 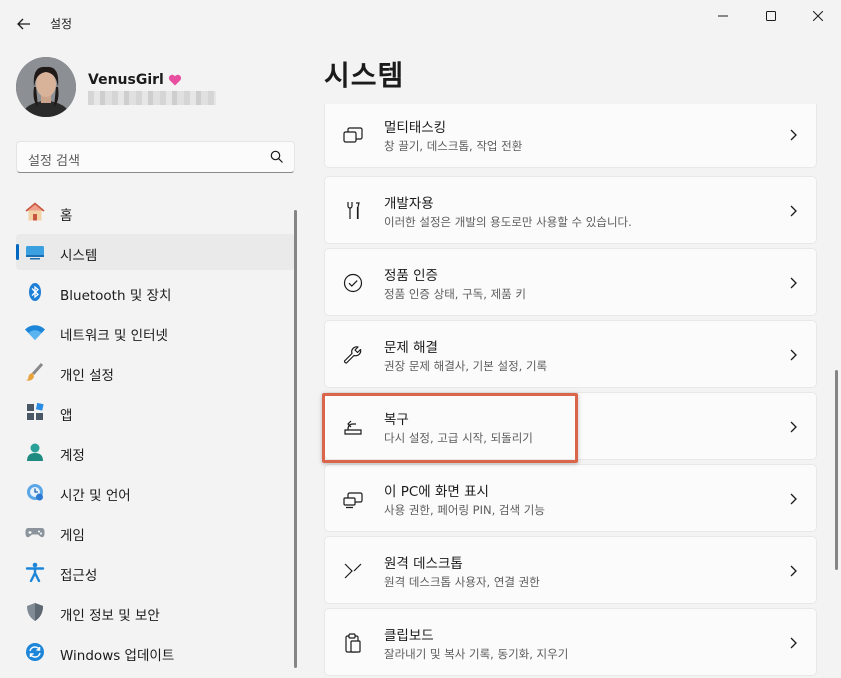 What do you see at coordinates (570, 354) in the screenshot?
I see `card-troubleshoot: 문제 해결 권장 문제 해결사, 기본 설정, 기록` at bounding box center [570, 354].